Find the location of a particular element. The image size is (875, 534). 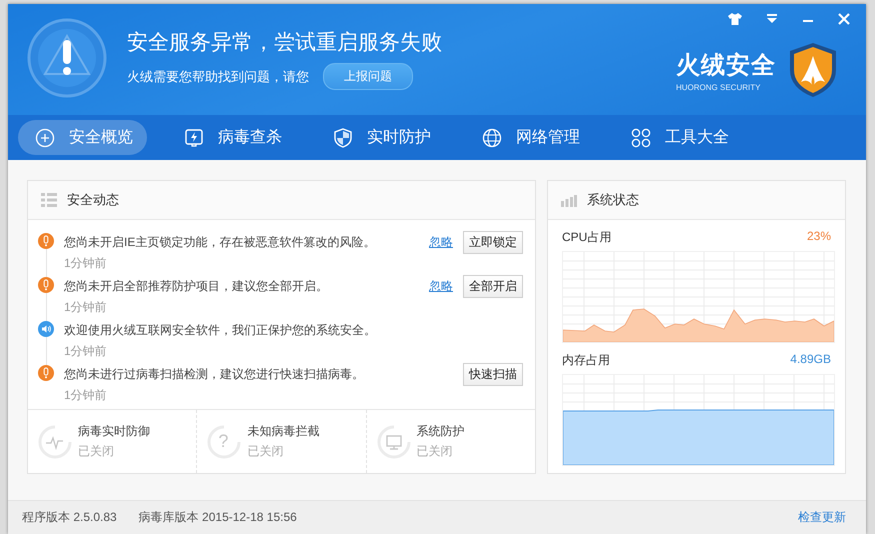

nav-tab: 工具大全 is located at coordinates (678, 137).